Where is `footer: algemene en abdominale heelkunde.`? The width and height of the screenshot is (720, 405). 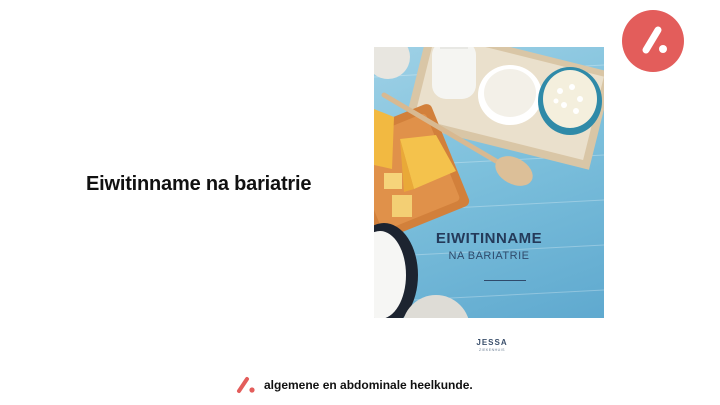
footer: algemene en abdominale heelkunde. is located at coordinates (354, 385).